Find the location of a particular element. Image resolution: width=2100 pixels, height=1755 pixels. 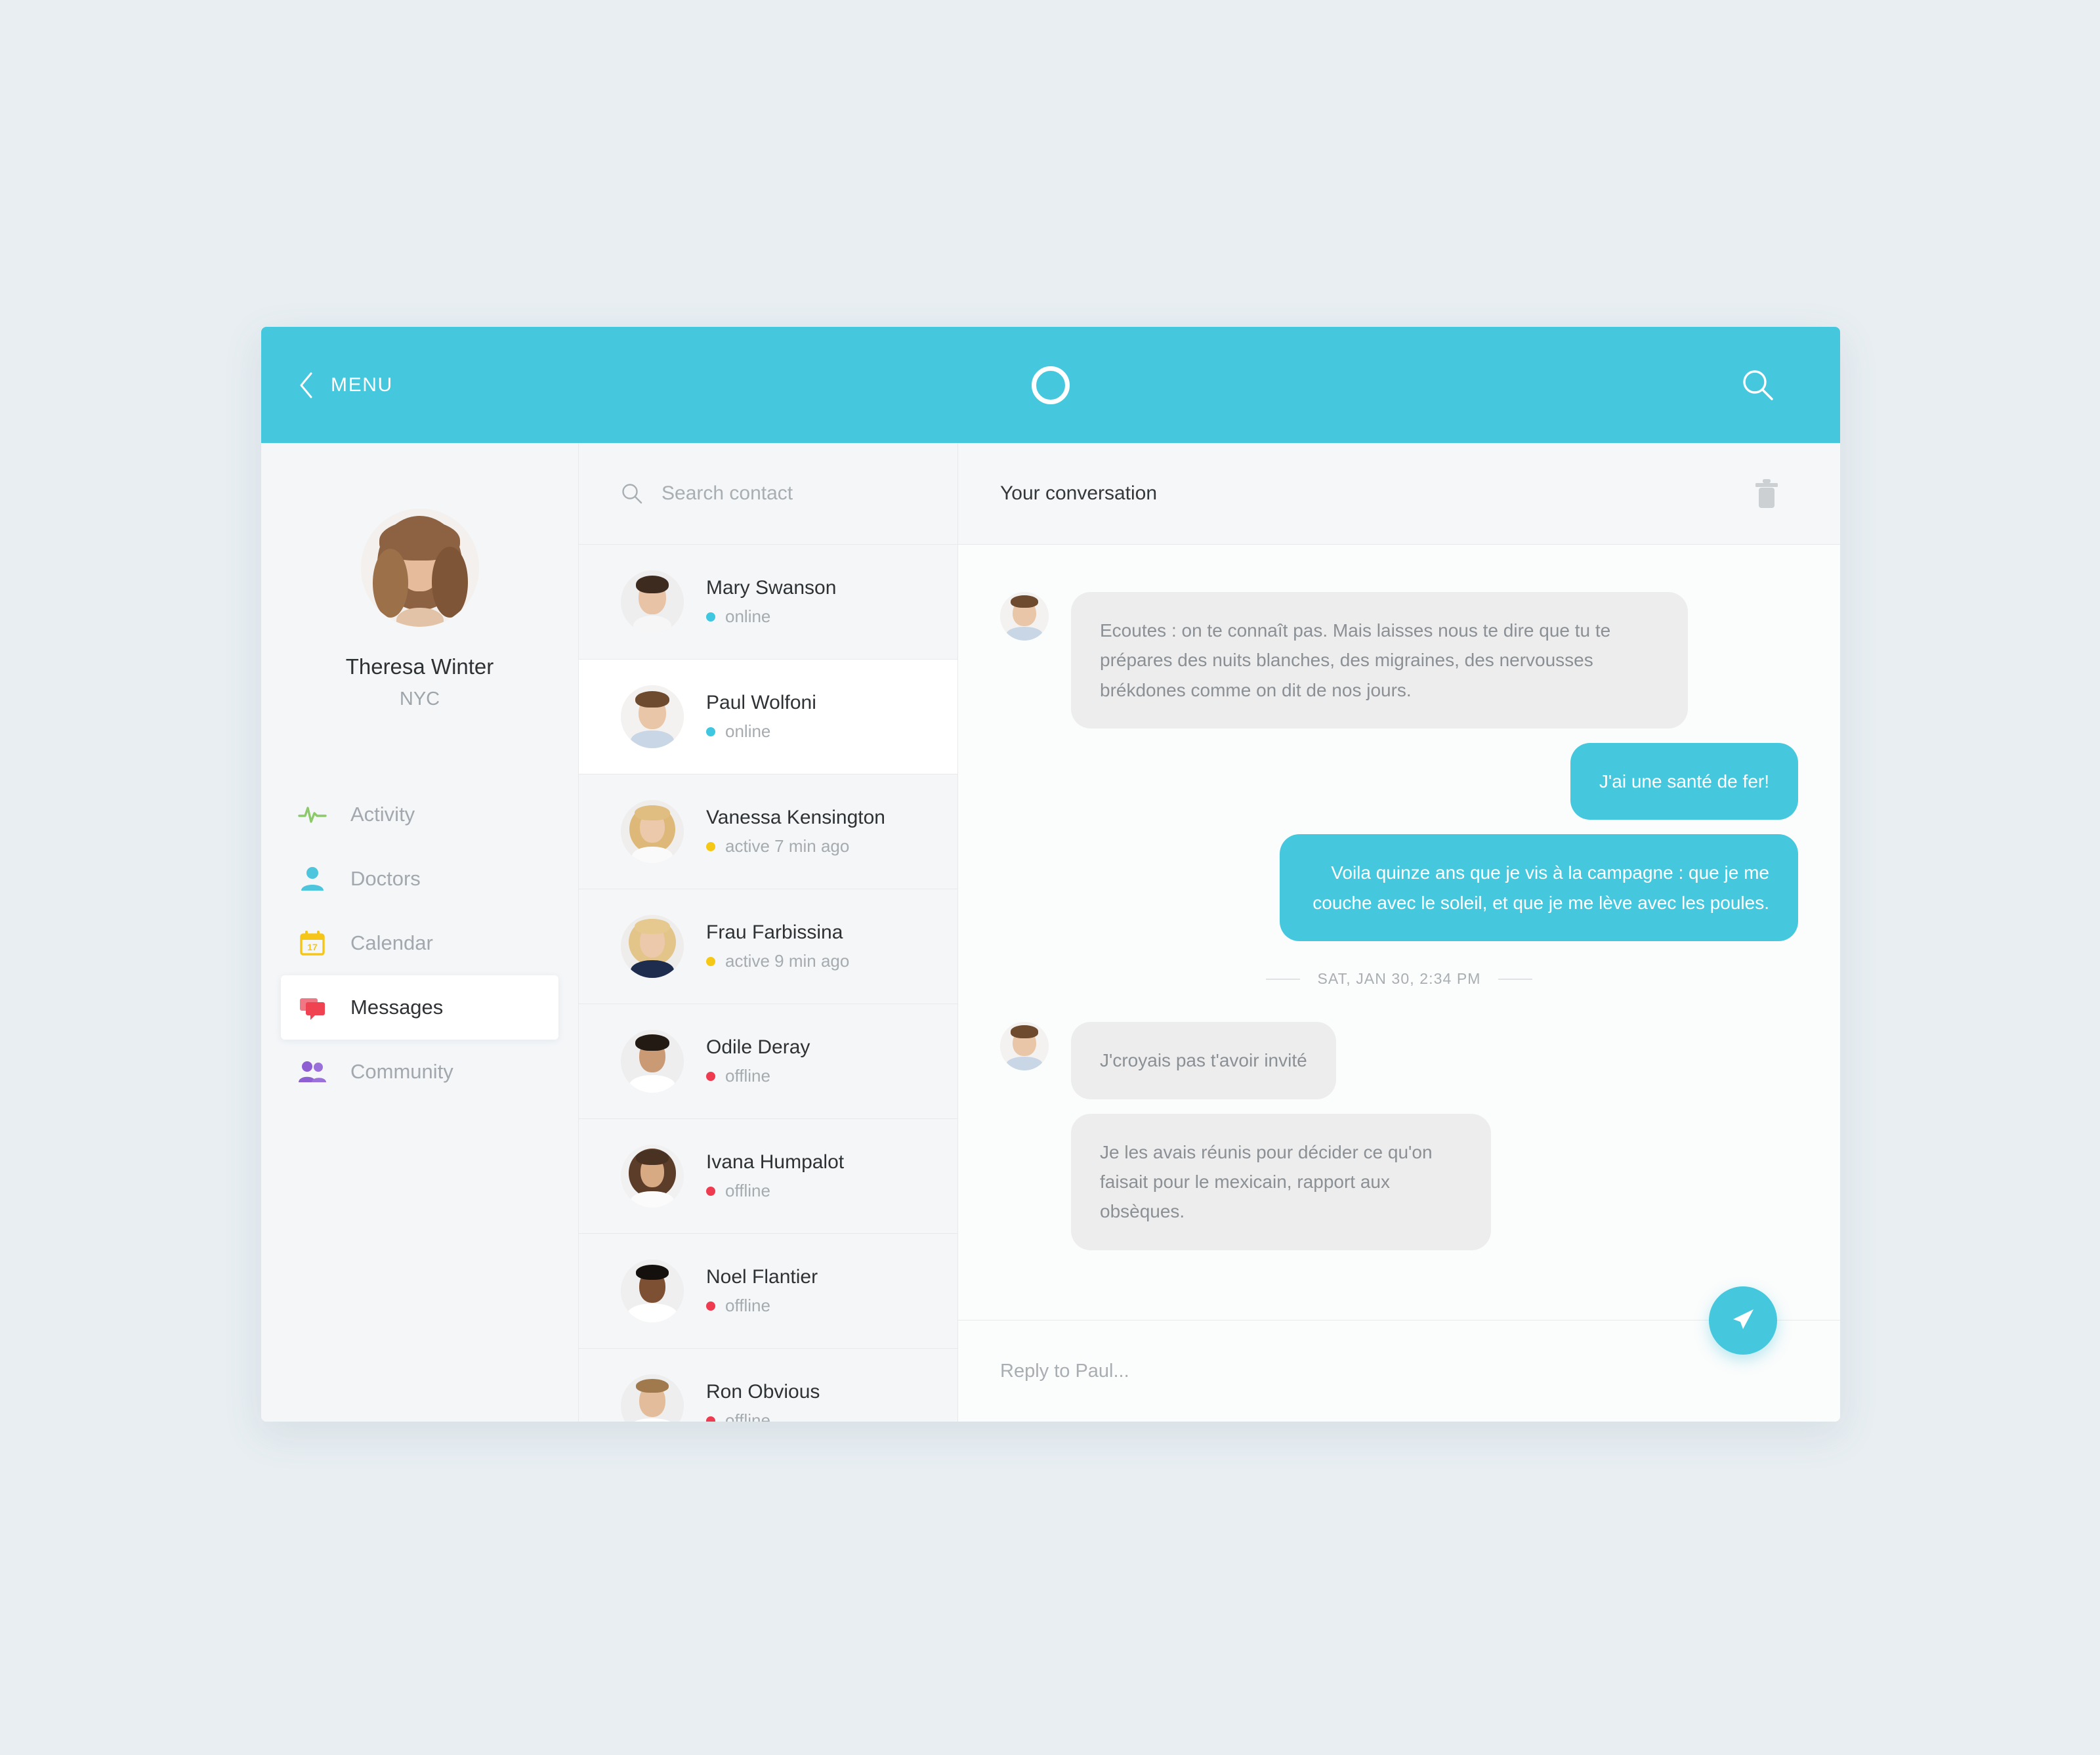

menu-button: MENU is located at coordinates (345, 385).